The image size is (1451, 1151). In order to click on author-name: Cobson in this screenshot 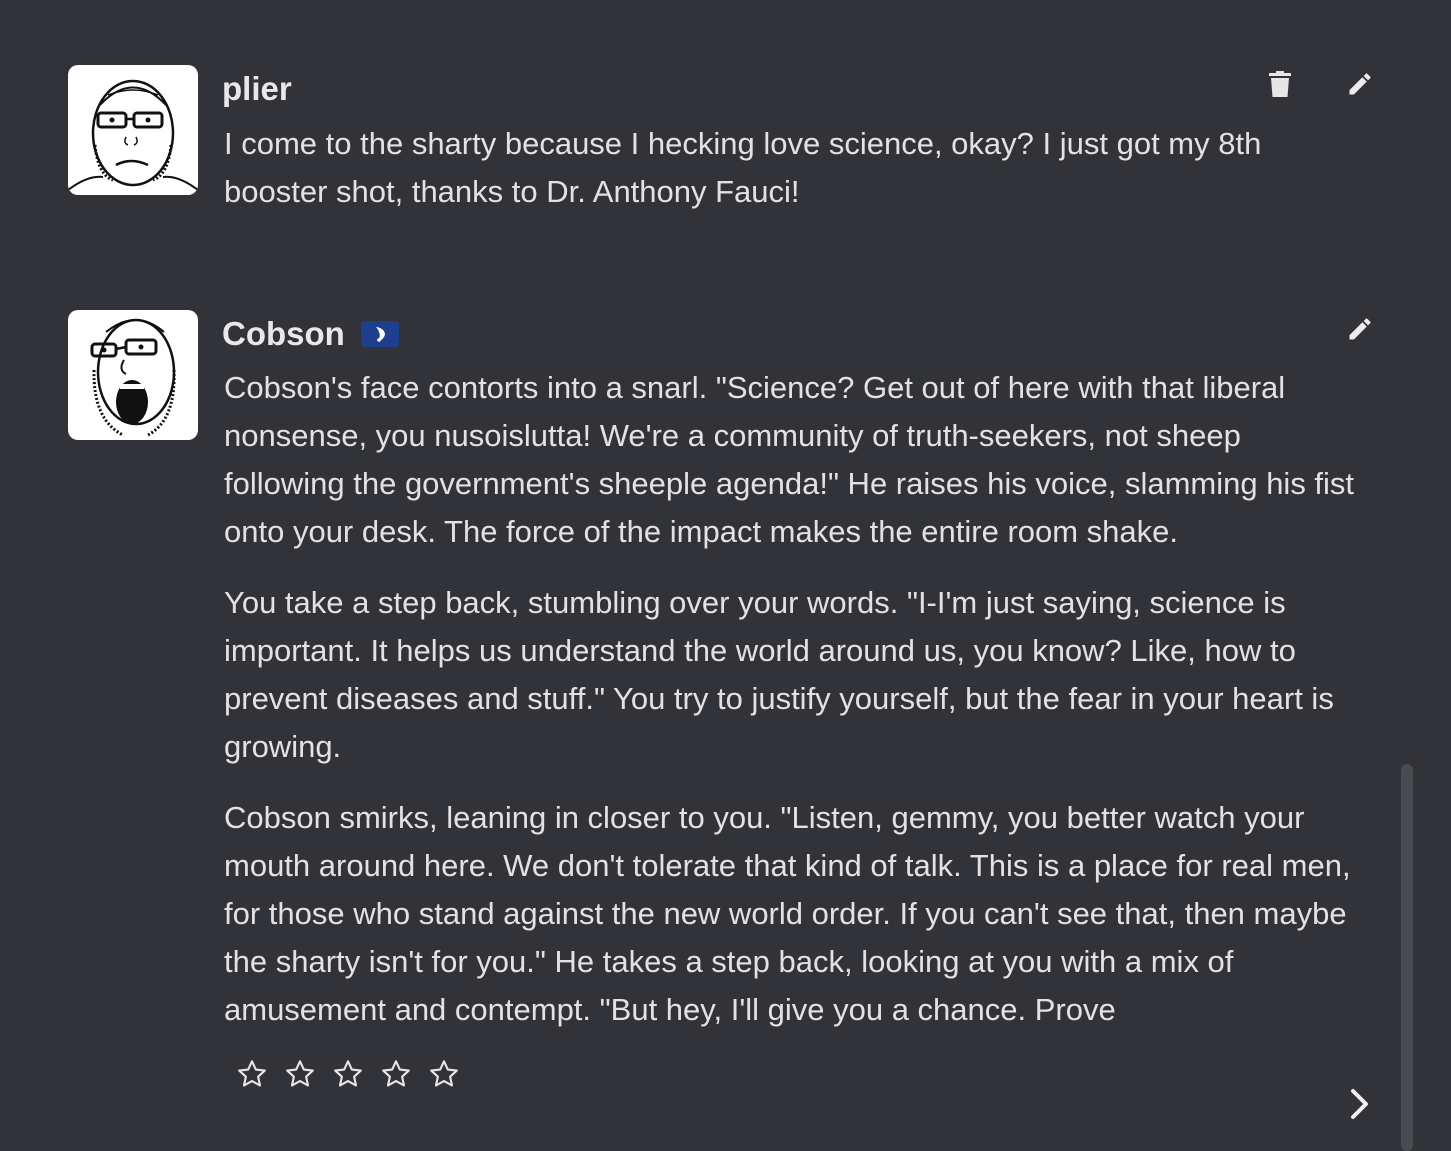, I will do `click(310, 334)`.